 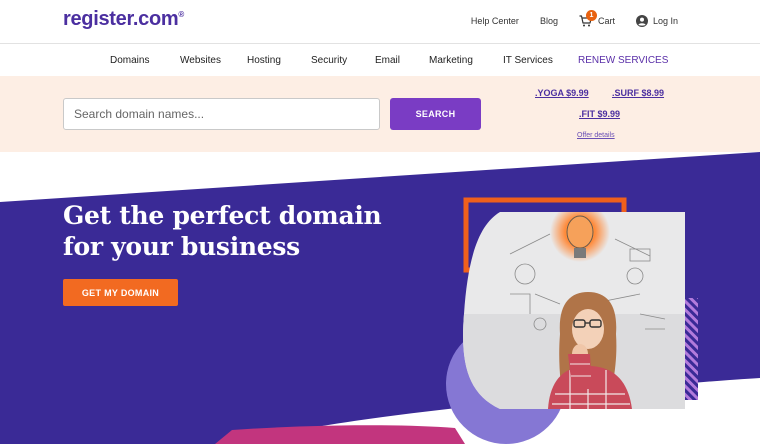 What do you see at coordinates (264, 60) in the screenshot?
I see `nav-hosting: Hosting` at bounding box center [264, 60].